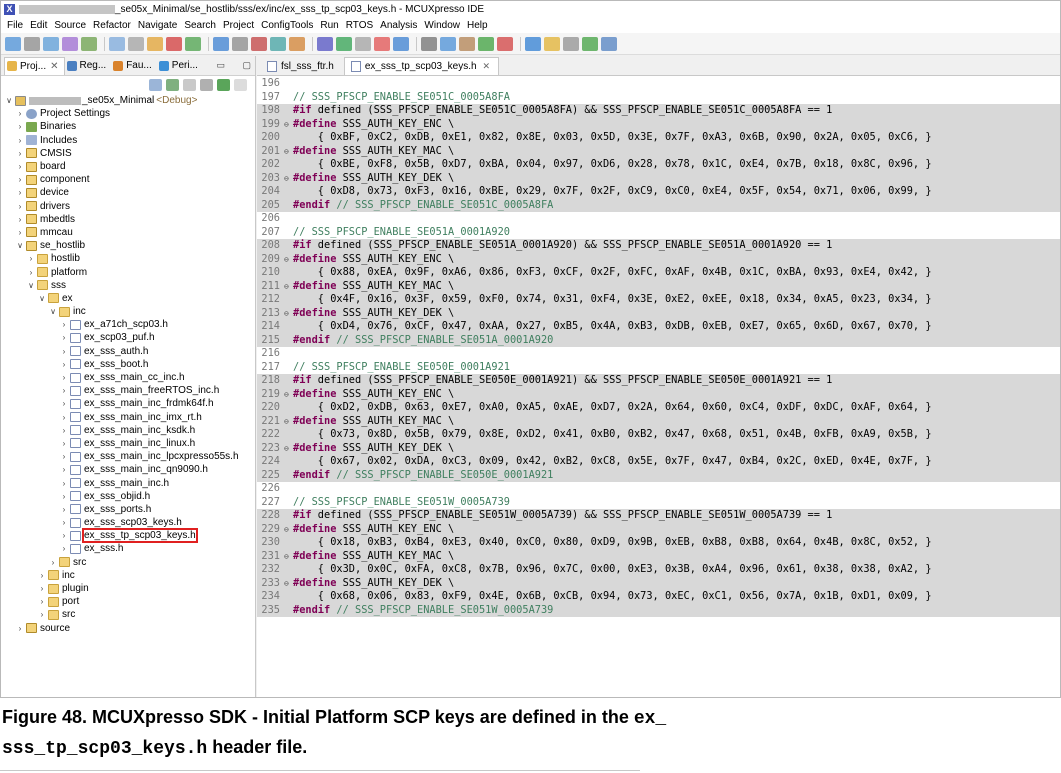  Describe the element at coordinates (128, 443) in the screenshot. I see `tree-item-ex-sss-main-inc-linux-h: › ex_sss_main_inc_linux.h` at that location.